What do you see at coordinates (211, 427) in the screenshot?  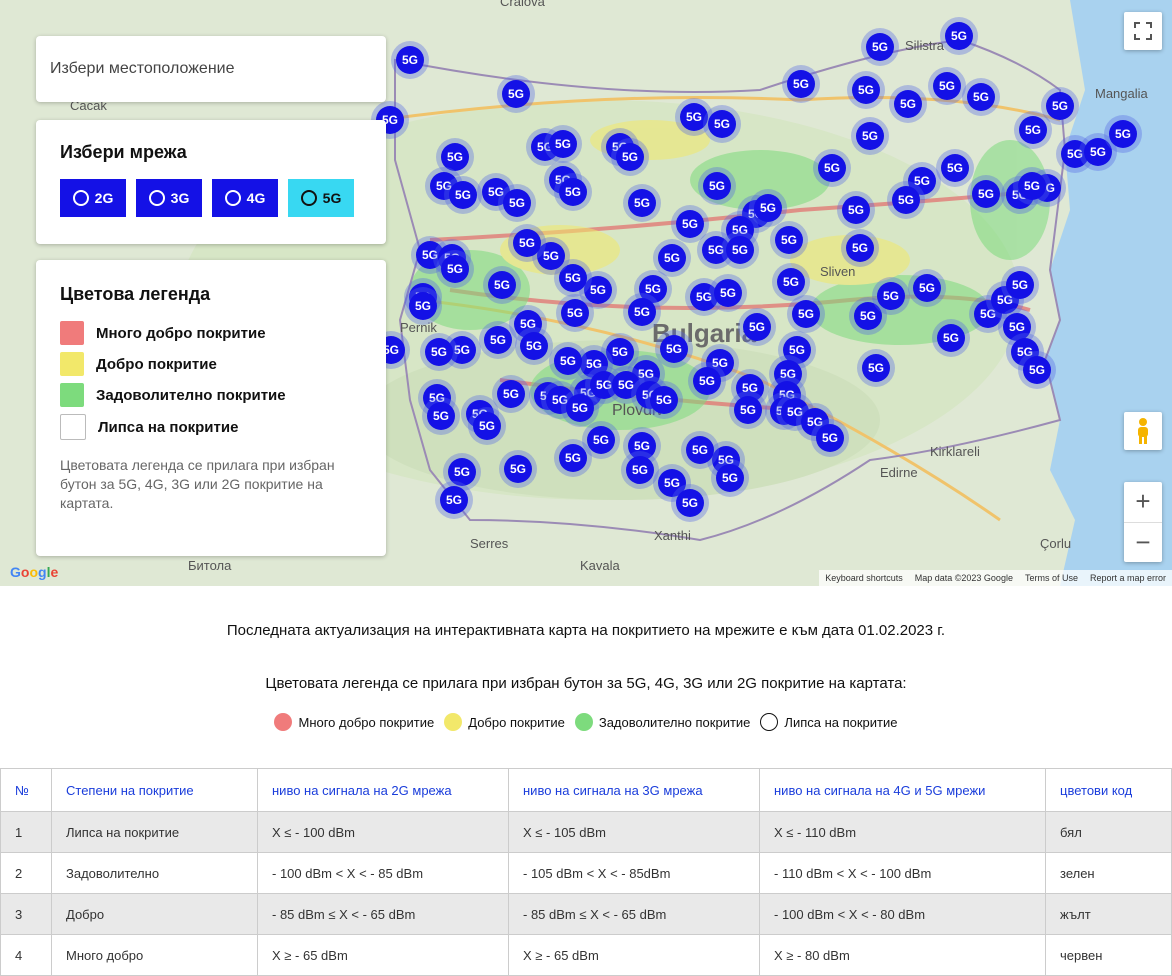 I see `legend-item: Липса на покритие` at bounding box center [211, 427].